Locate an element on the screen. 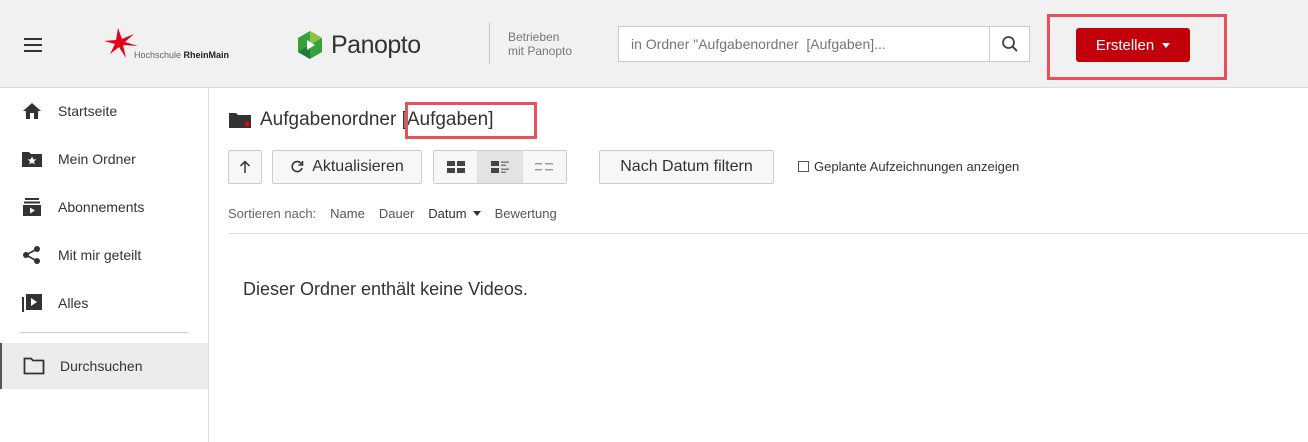 This screenshot has width=1308, height=442. list-view-button is located at coordinates (544, 167).